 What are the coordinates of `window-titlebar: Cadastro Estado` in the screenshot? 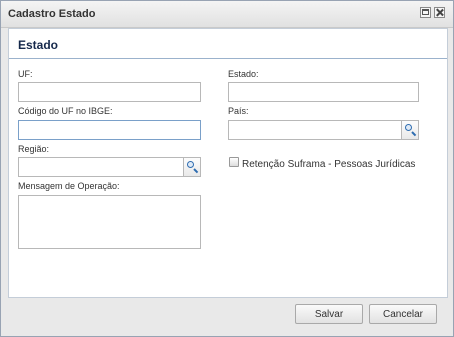 It's located at (227, 14).